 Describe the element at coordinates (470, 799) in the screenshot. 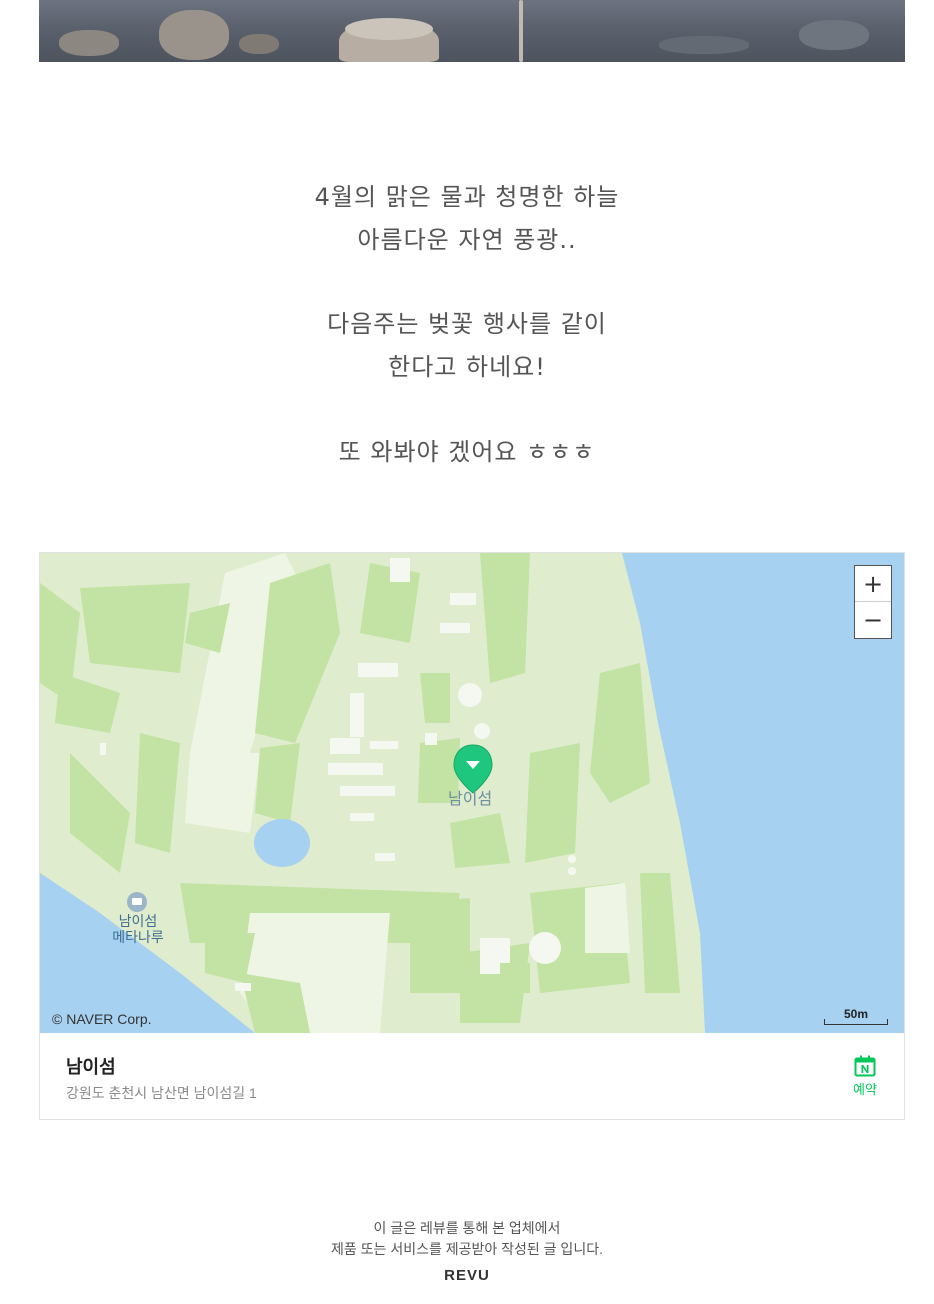

I see `pin-label: 남이섬` at that location.